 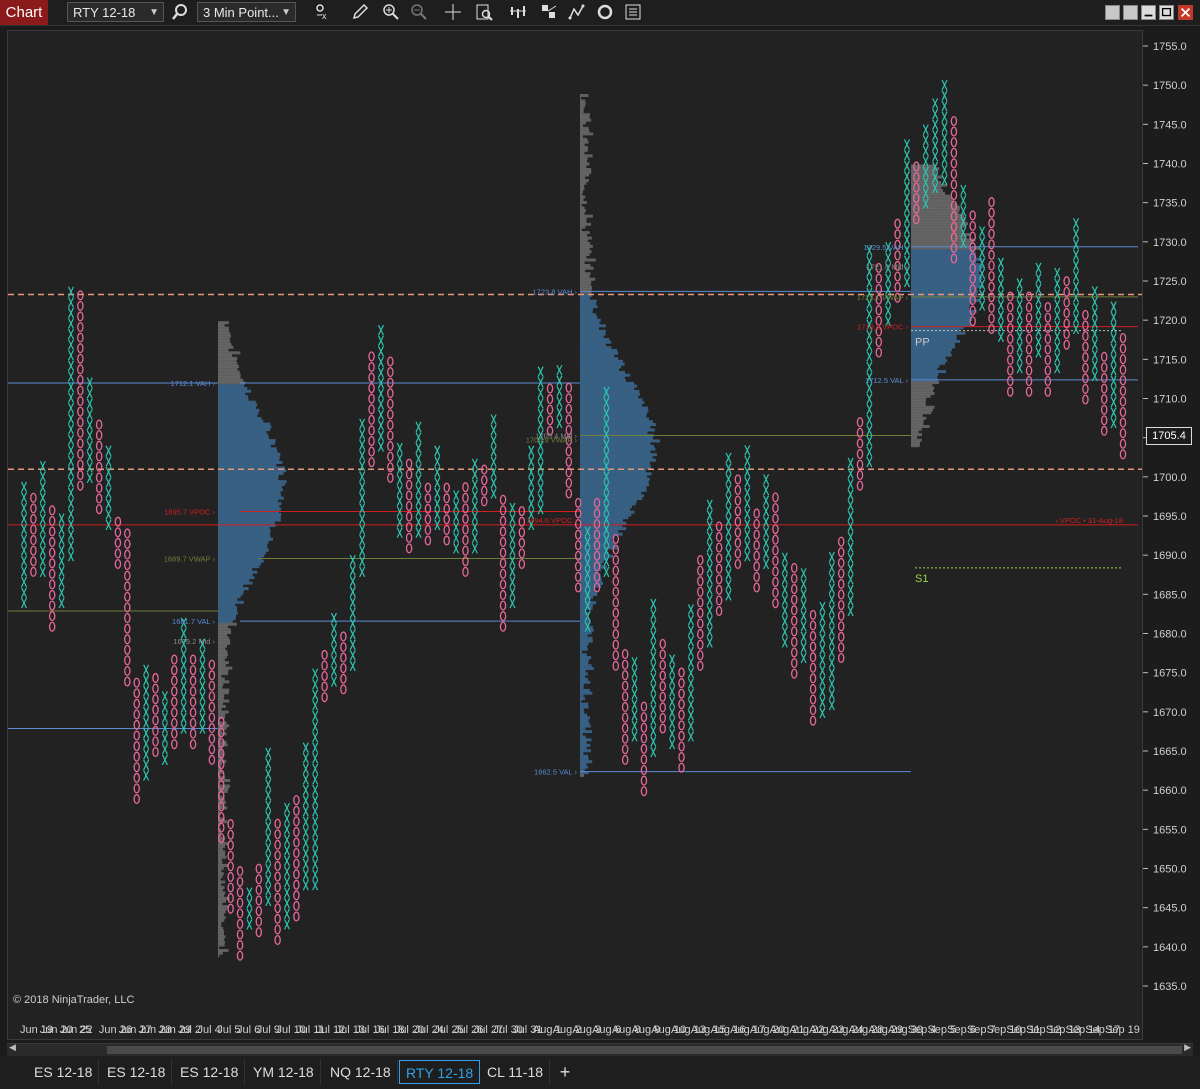 What do you see at coordinates (440, 1072) in the screenshot?
I see `tab-rty: RTY 12-18` at bounding box center [440, 1072].